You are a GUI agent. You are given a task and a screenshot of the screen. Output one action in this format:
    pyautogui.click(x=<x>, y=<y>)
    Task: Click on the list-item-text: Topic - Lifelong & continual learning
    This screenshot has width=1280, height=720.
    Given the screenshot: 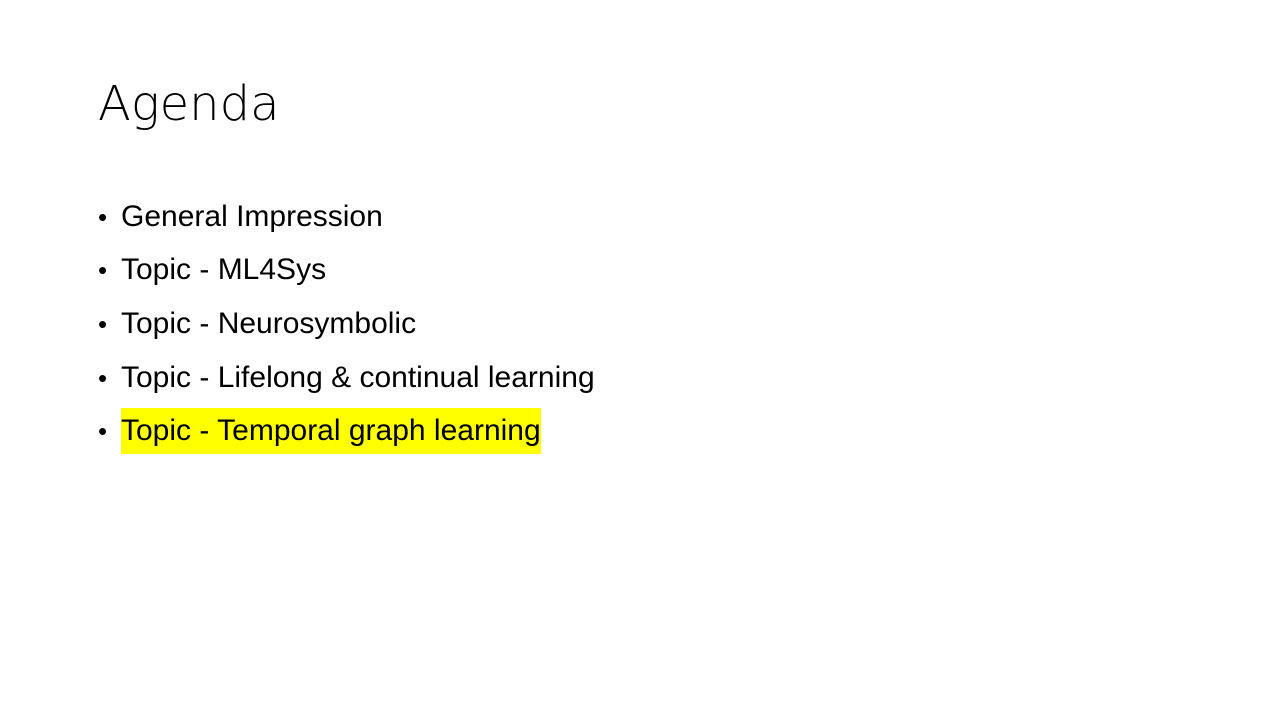 What is the action you would take?
    pyautogui.click(x=358, y=377)
    